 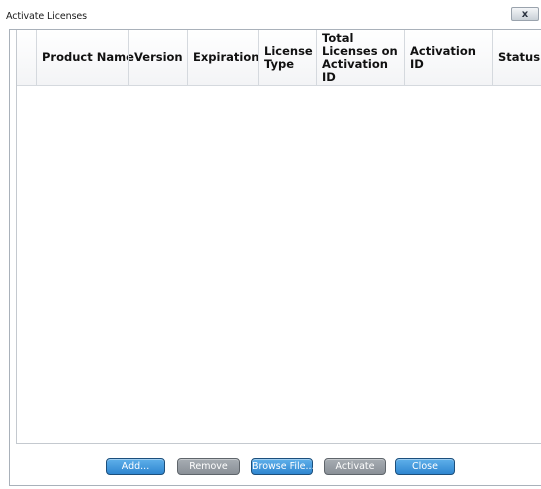 What do you see at coordinates (47, 16) in the screenshot?
I see `window-title: Activate Licenses` at bounding box center [47, 16].